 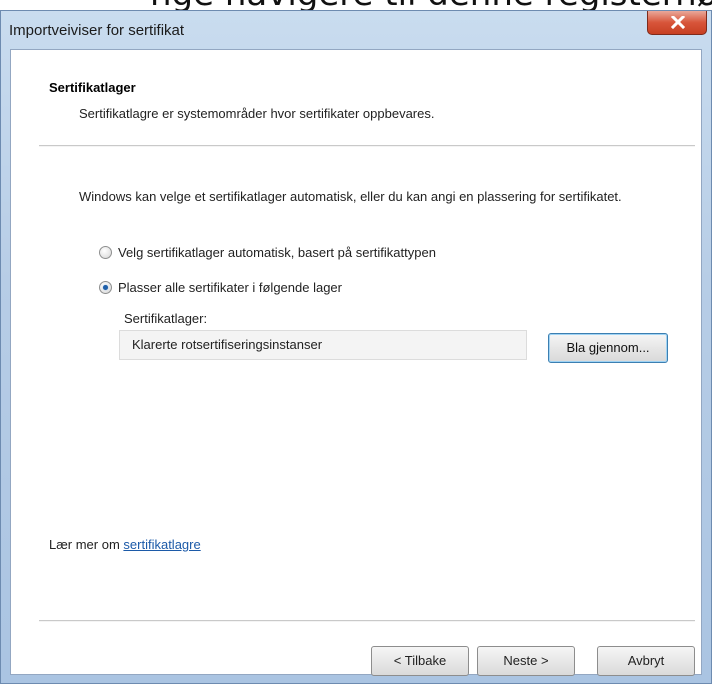 What do you see at coordinates (92, 87) in the screenshot?
I see `page-title: Sertifikatlager` at bounding box center [92, 87].